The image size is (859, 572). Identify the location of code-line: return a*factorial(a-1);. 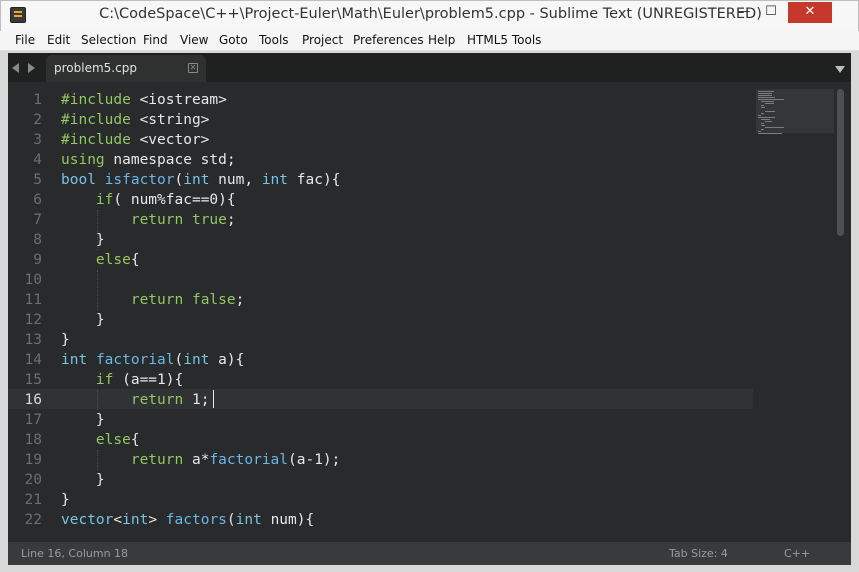
(201, 460).